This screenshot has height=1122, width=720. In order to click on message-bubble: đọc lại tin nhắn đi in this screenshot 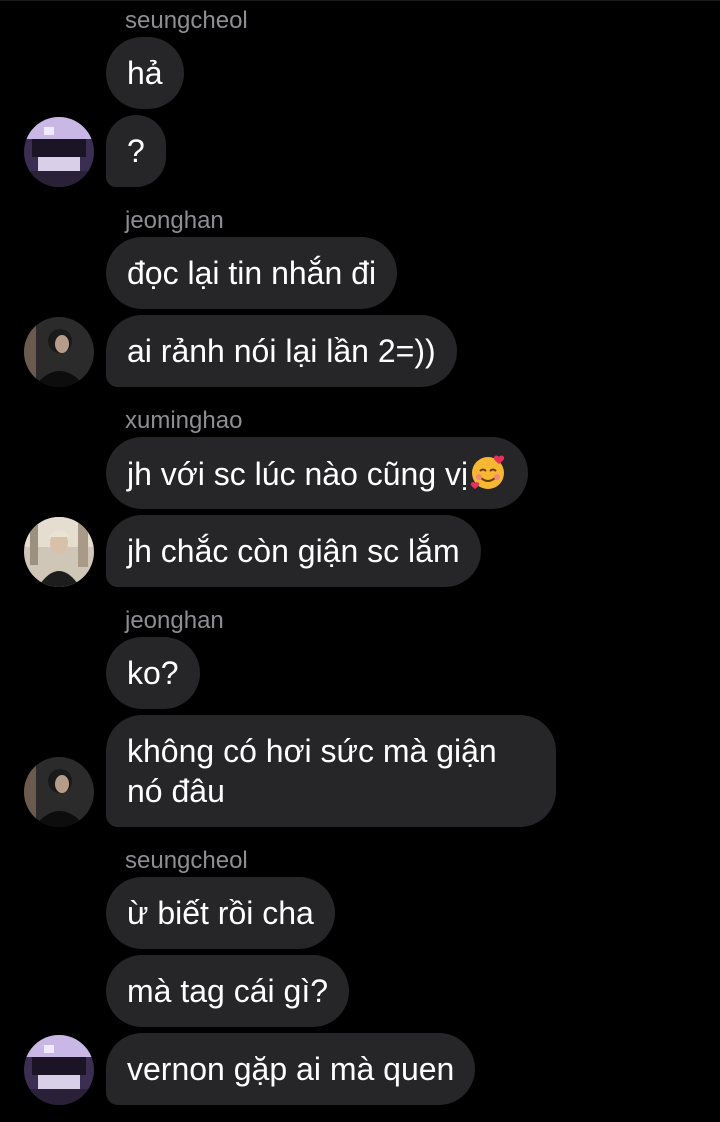, I will do `click(252, 273)`.